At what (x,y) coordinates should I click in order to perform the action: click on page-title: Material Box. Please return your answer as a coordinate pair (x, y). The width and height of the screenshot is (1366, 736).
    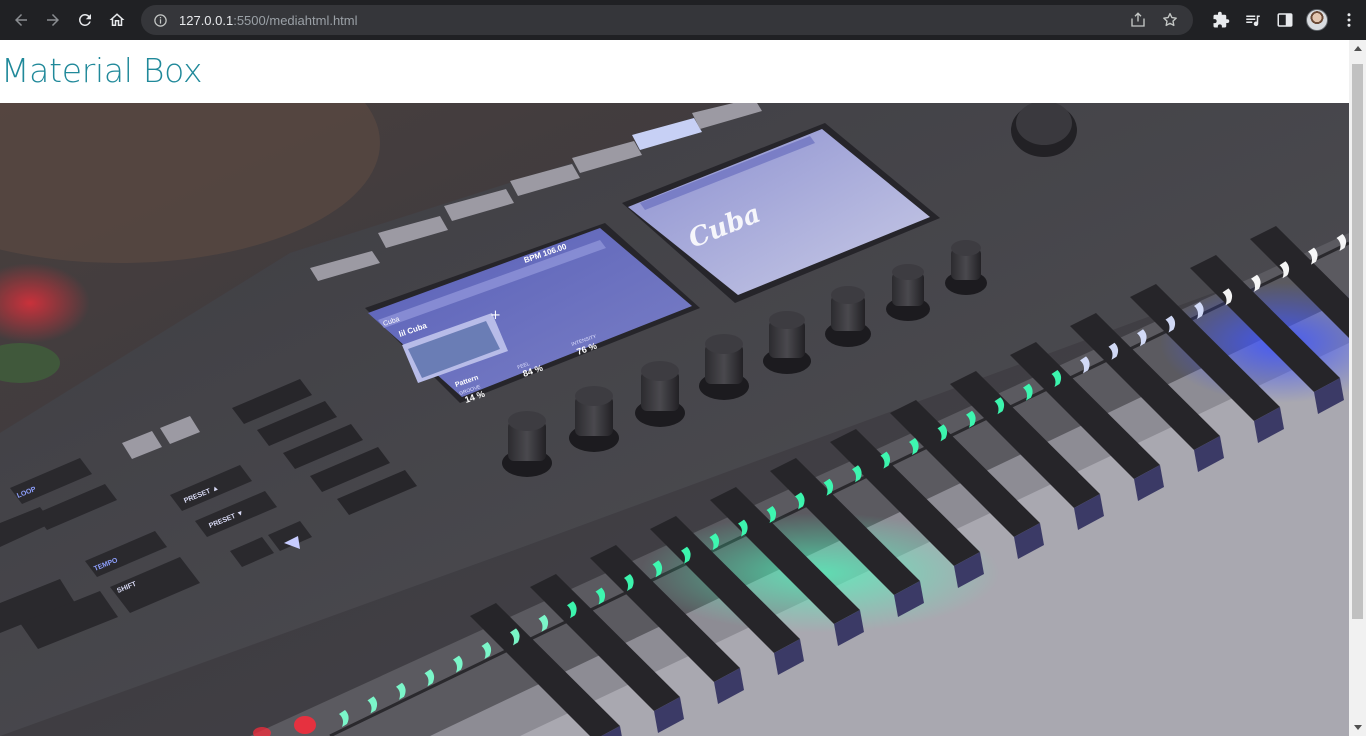
    Looking at the image, I should click on (102, 70).